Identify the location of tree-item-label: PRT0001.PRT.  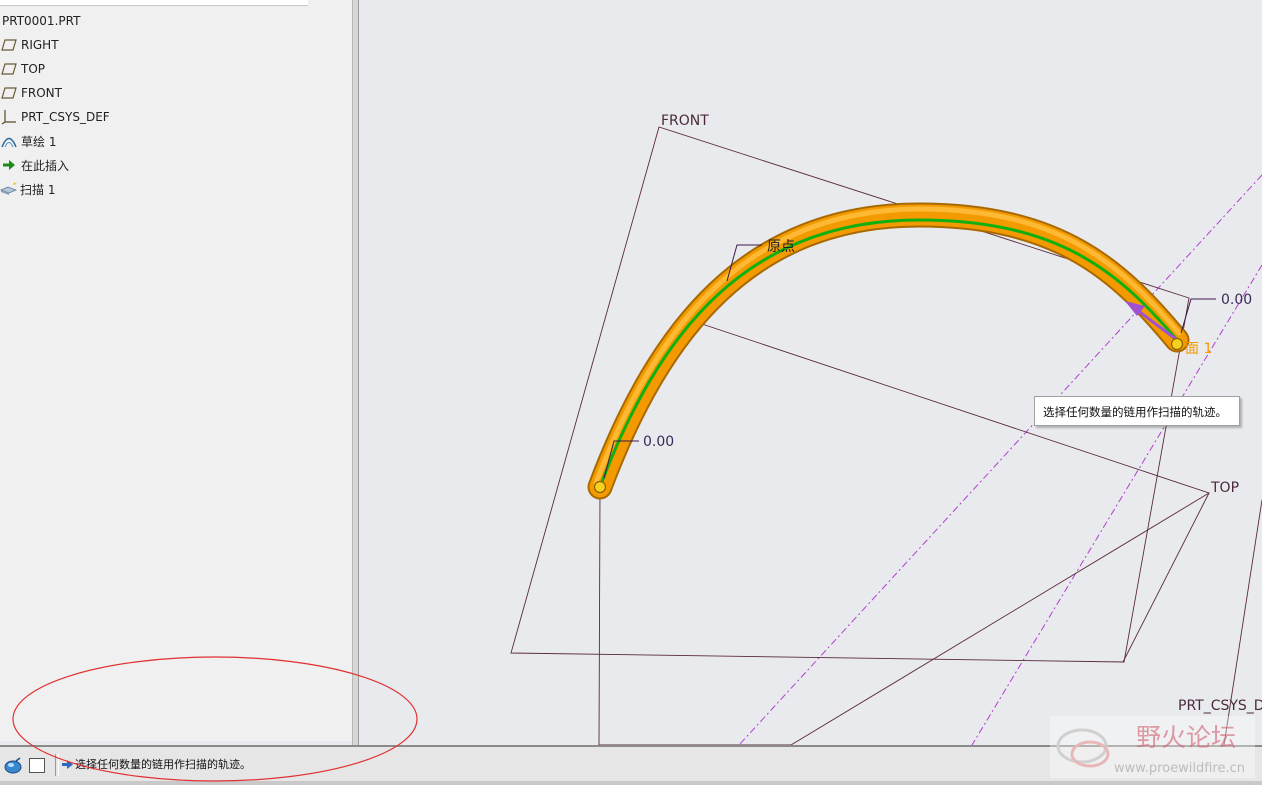
(41, 21).